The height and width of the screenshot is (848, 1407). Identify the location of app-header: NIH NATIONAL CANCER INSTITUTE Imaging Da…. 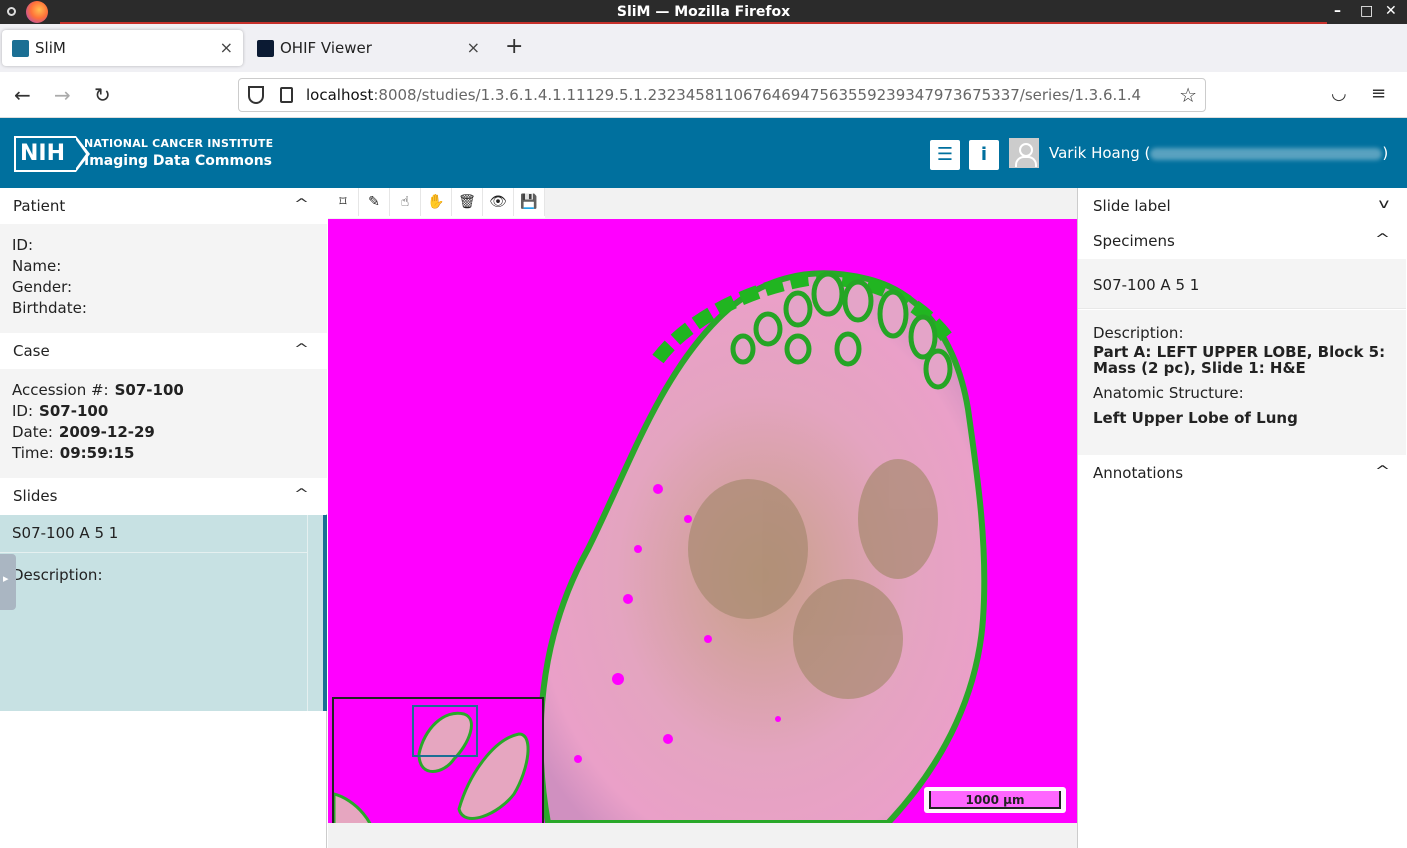
(703, 153).